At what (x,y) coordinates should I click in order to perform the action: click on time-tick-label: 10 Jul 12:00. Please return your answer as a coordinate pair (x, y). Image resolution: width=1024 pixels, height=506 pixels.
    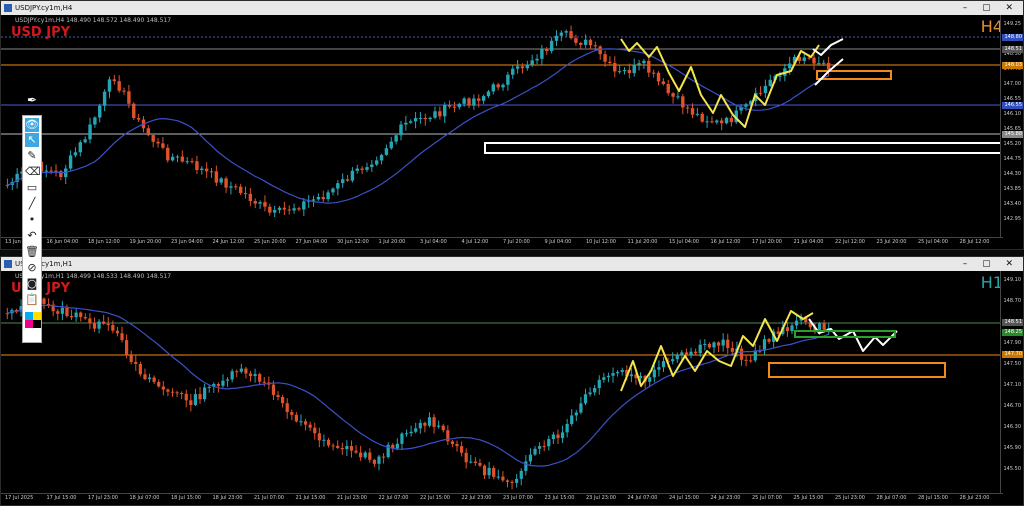
    Looking at the image, I should click on (601, 242).